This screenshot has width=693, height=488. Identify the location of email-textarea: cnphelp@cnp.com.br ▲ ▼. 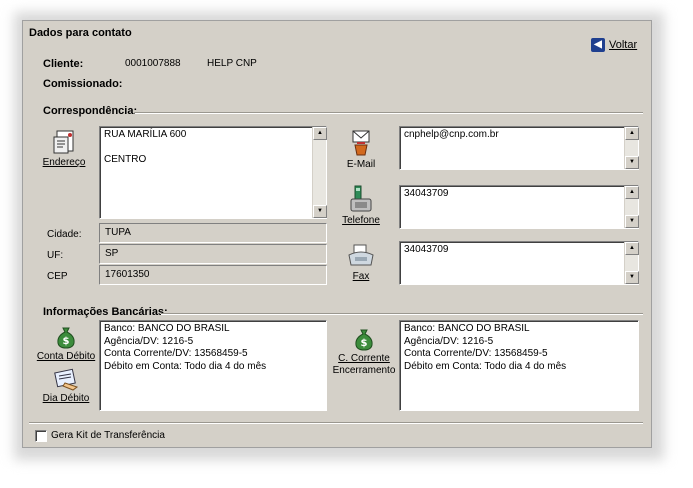
(519, 148).